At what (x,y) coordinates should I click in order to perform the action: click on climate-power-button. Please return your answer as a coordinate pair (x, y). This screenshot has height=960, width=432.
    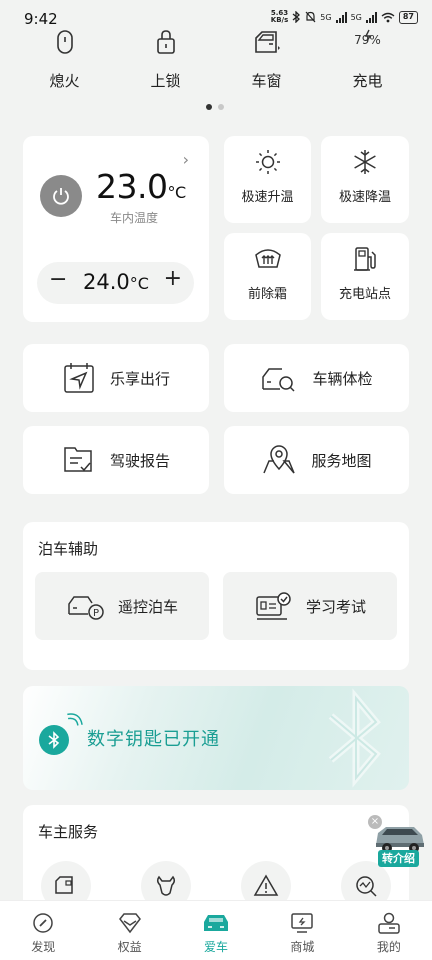
    Looking at the image, I should click on (61, 196).